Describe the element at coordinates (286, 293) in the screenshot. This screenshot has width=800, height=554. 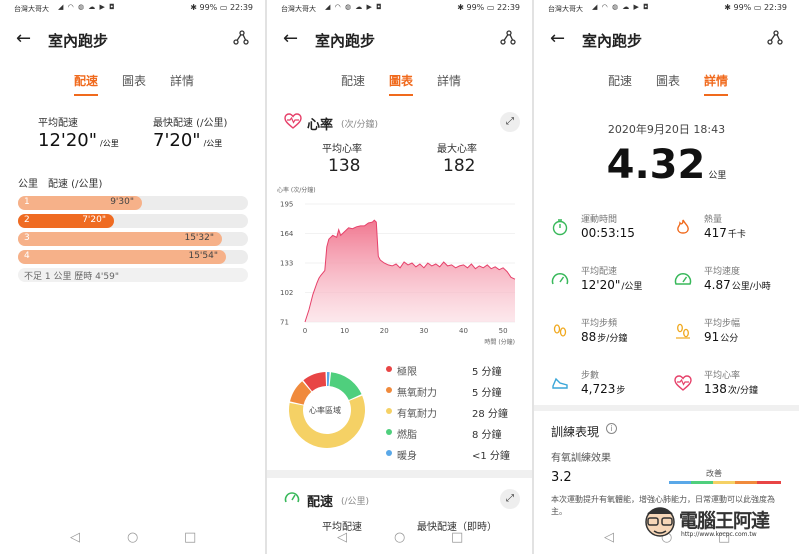
I see `y-tick-label: 102` at that location.